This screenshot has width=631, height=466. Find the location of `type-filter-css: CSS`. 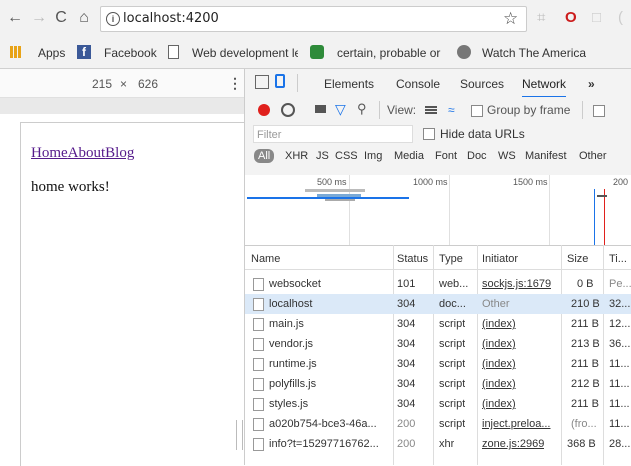

type-filter-css: CSS is located at coordinates (346, 156).